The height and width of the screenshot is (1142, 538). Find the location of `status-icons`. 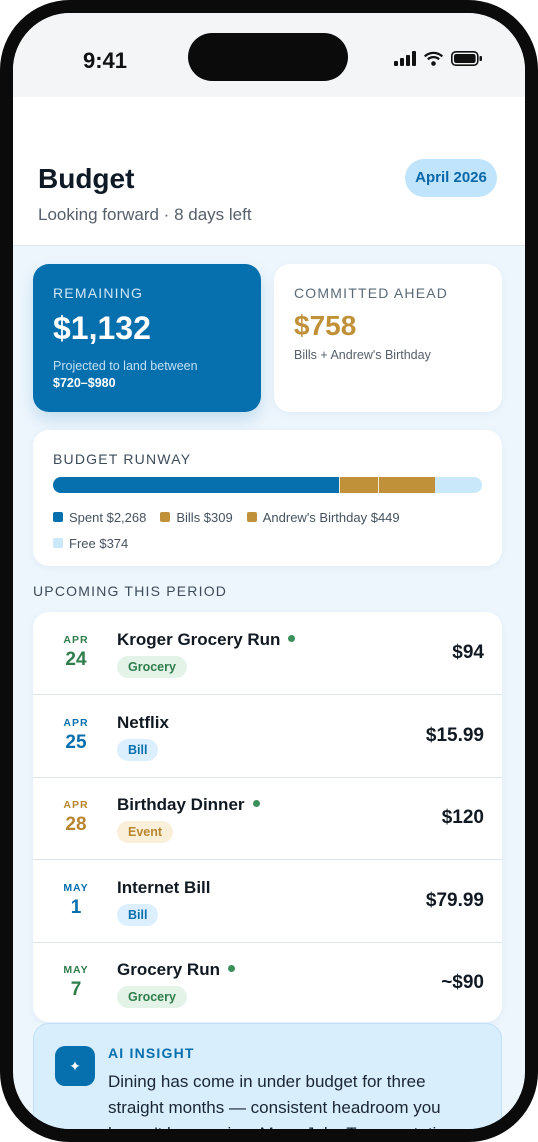

status-icons is located at coordinates (438, 58).